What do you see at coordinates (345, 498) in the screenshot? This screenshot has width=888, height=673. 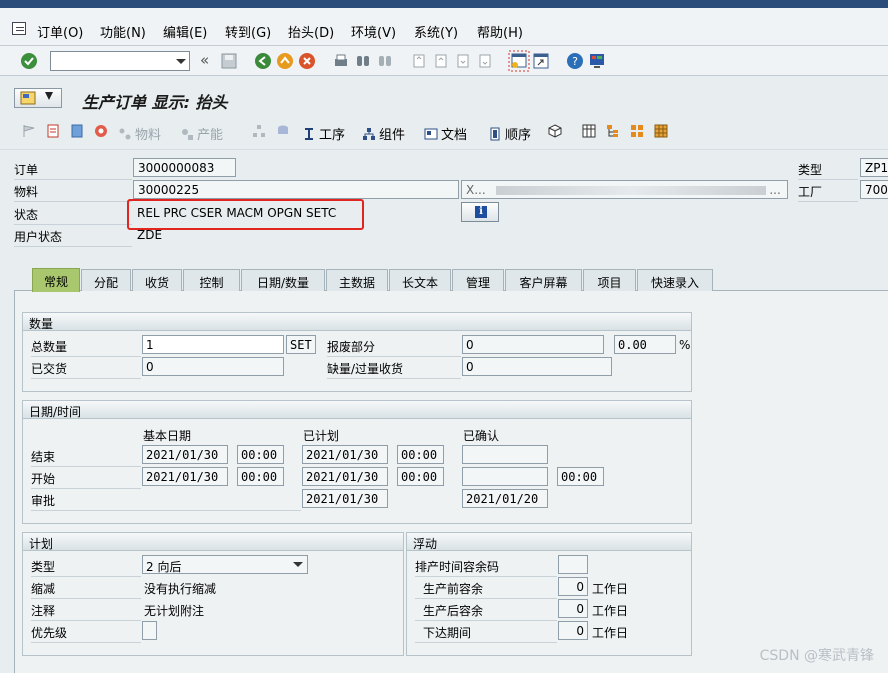 I see `release-scheduled-date: 2021/01/30` at bounding box center [345, 498].